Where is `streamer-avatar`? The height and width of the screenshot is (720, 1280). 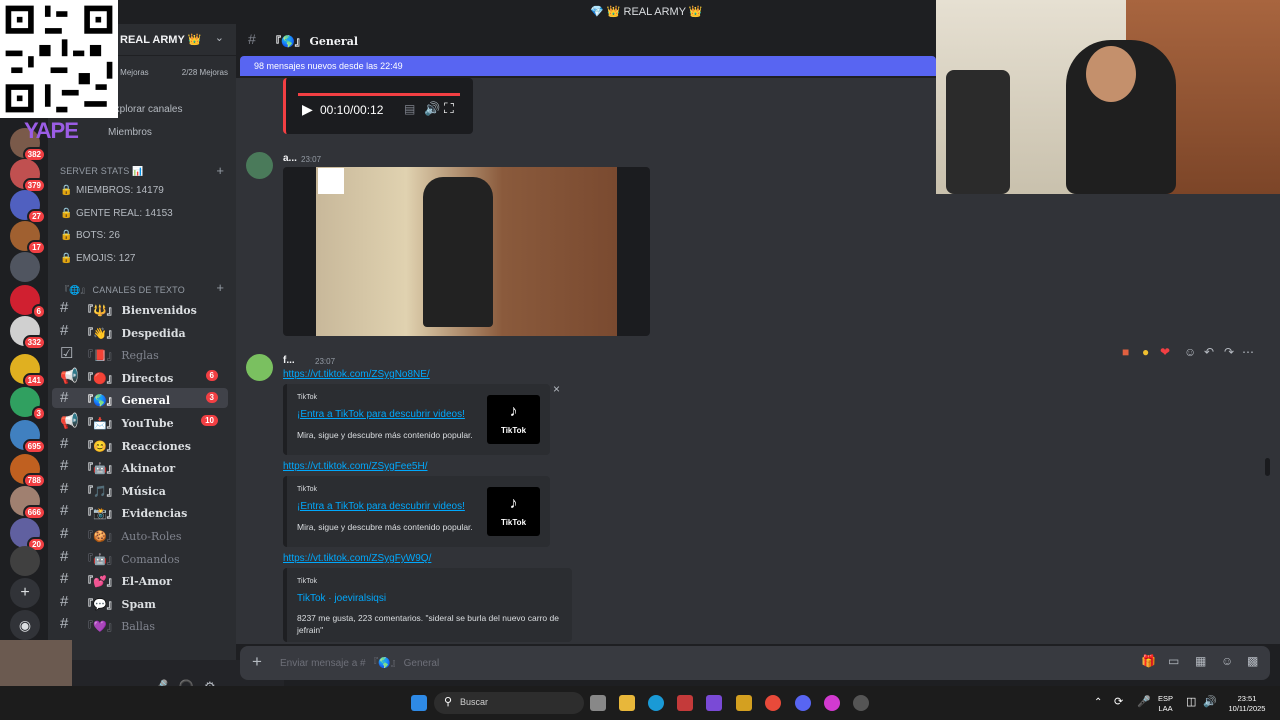 streamer-avatar is located at coordinates (36, 663).